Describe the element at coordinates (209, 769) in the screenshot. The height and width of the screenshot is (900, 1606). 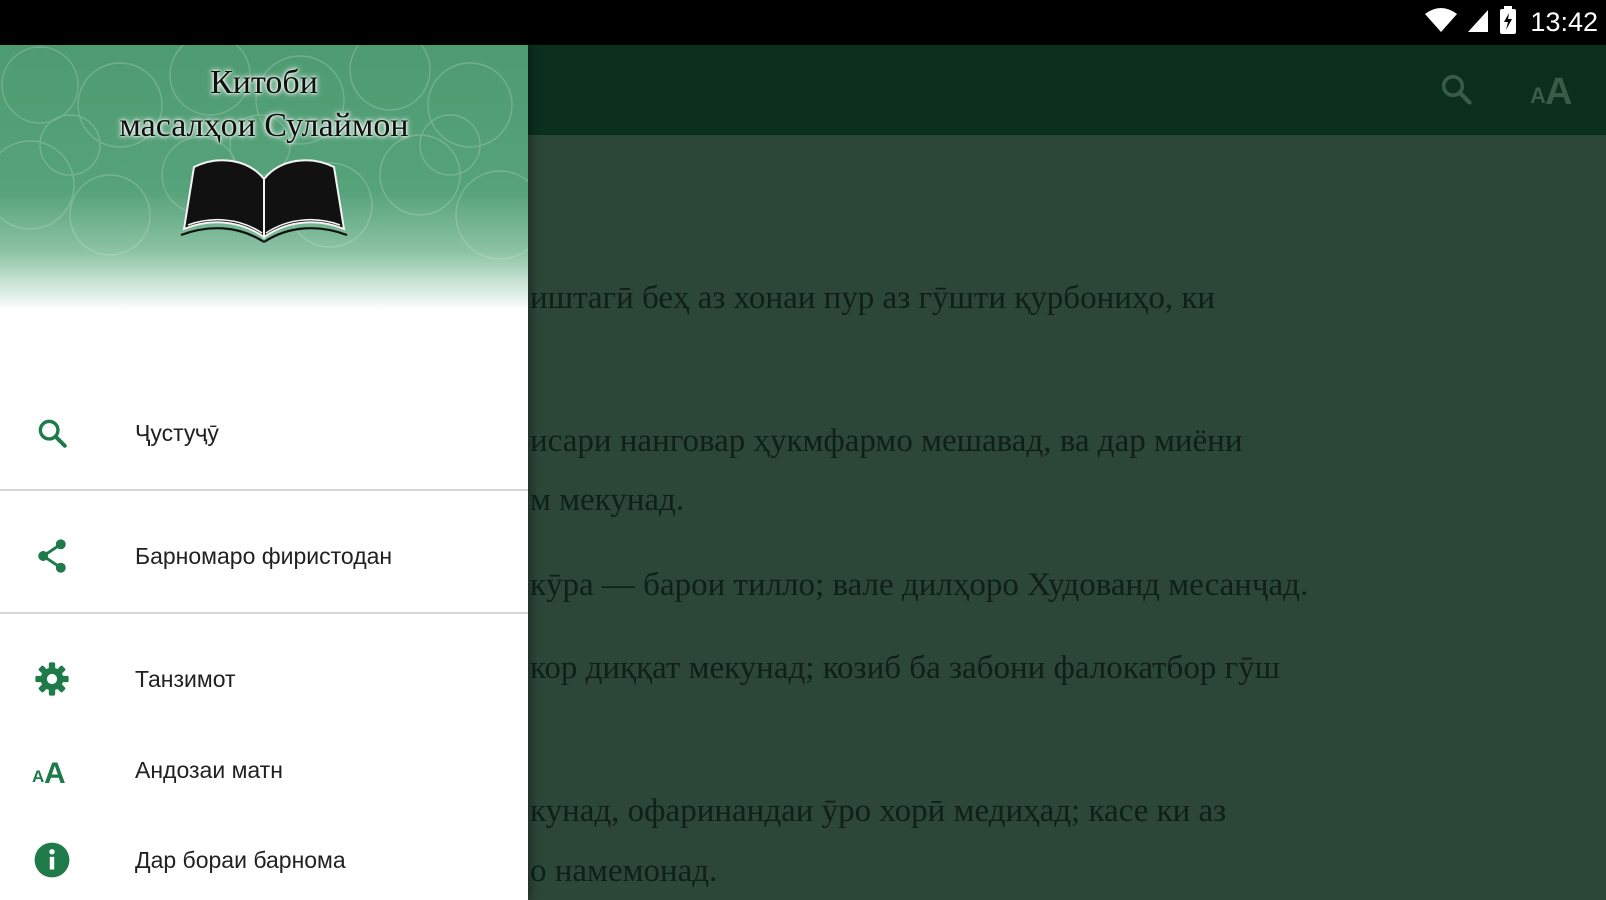
I see `menu-item-label: Андозаи матн` at that location.